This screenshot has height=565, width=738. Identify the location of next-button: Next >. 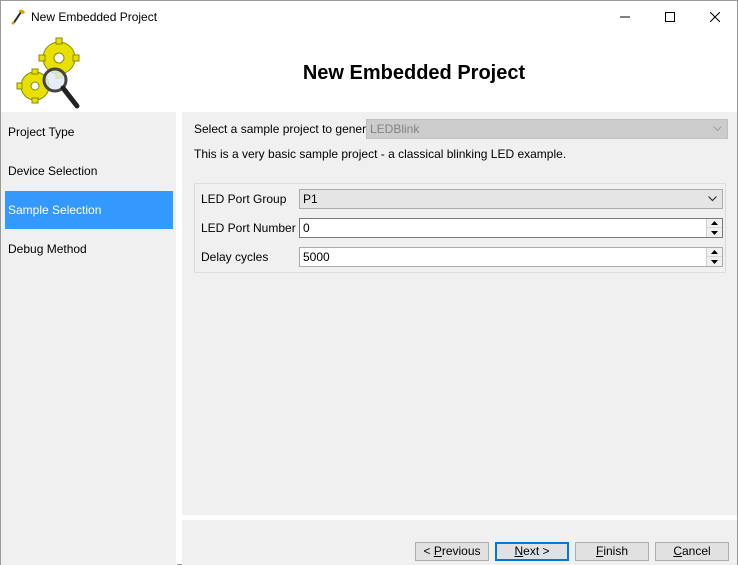
(532, 551).